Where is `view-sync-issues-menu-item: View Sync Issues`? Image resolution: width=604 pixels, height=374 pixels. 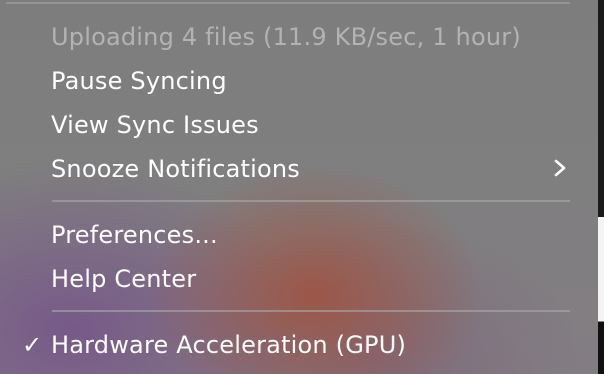
view-sync-issues-menu-item: View Sync Issues is located at coordinates (155, 125).